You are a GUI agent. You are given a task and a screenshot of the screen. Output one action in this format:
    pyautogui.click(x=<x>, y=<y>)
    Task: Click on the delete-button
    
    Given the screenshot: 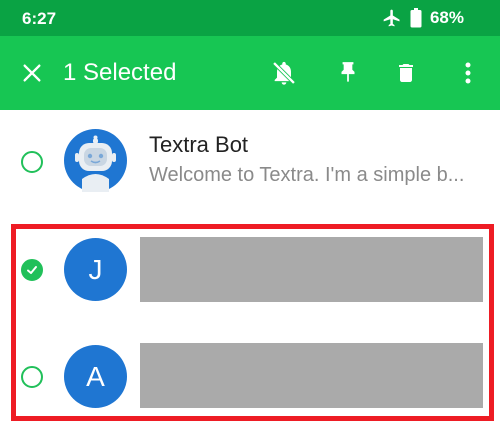 What is the action you would take?
    pyautogui.click(x=406, y=73)
    